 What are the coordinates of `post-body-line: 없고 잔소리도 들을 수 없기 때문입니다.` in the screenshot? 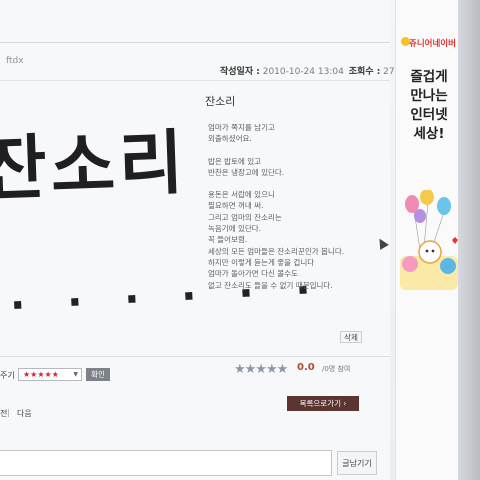 It's located at (270, 285).